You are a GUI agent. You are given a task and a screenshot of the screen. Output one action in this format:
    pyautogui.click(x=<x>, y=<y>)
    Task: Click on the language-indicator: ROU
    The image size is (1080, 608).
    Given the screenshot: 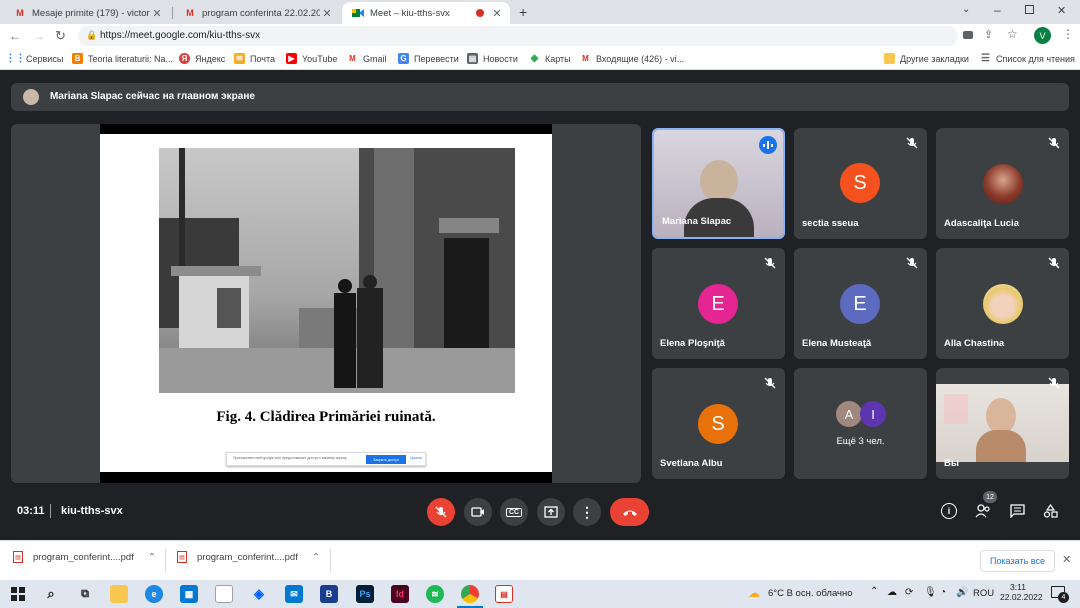 What is the action you would take?
    pyautogui.click(x=983, y=593)
    